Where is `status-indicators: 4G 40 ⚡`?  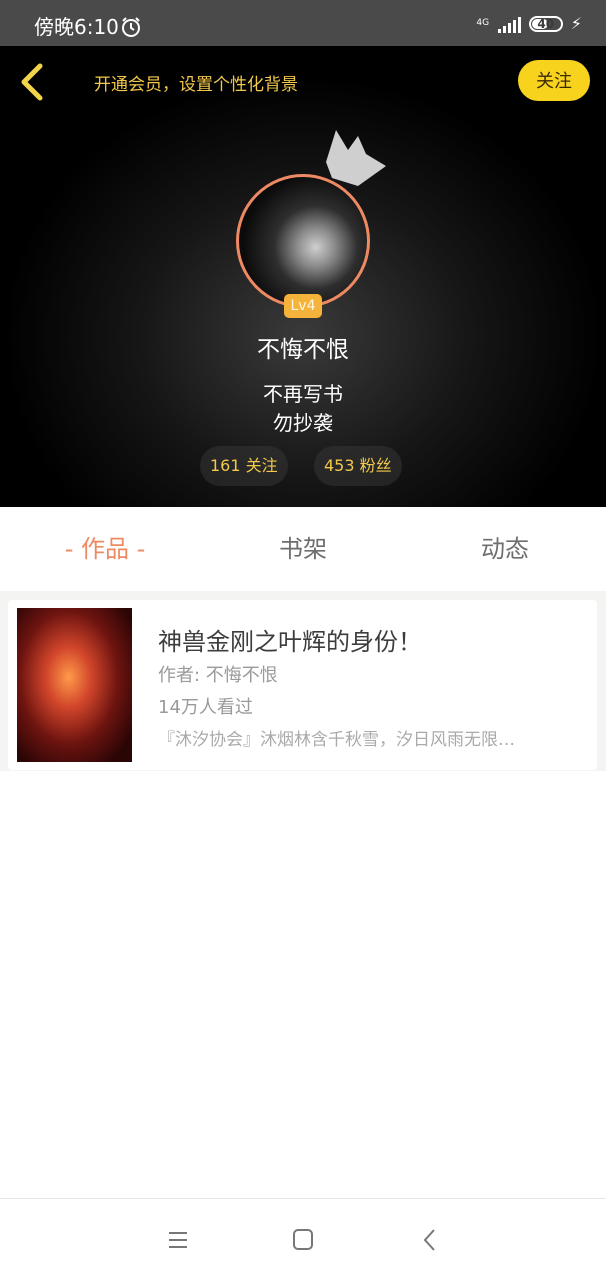 status-indicators: 4G 40 ⚡ is located at coordinates (529, 23).